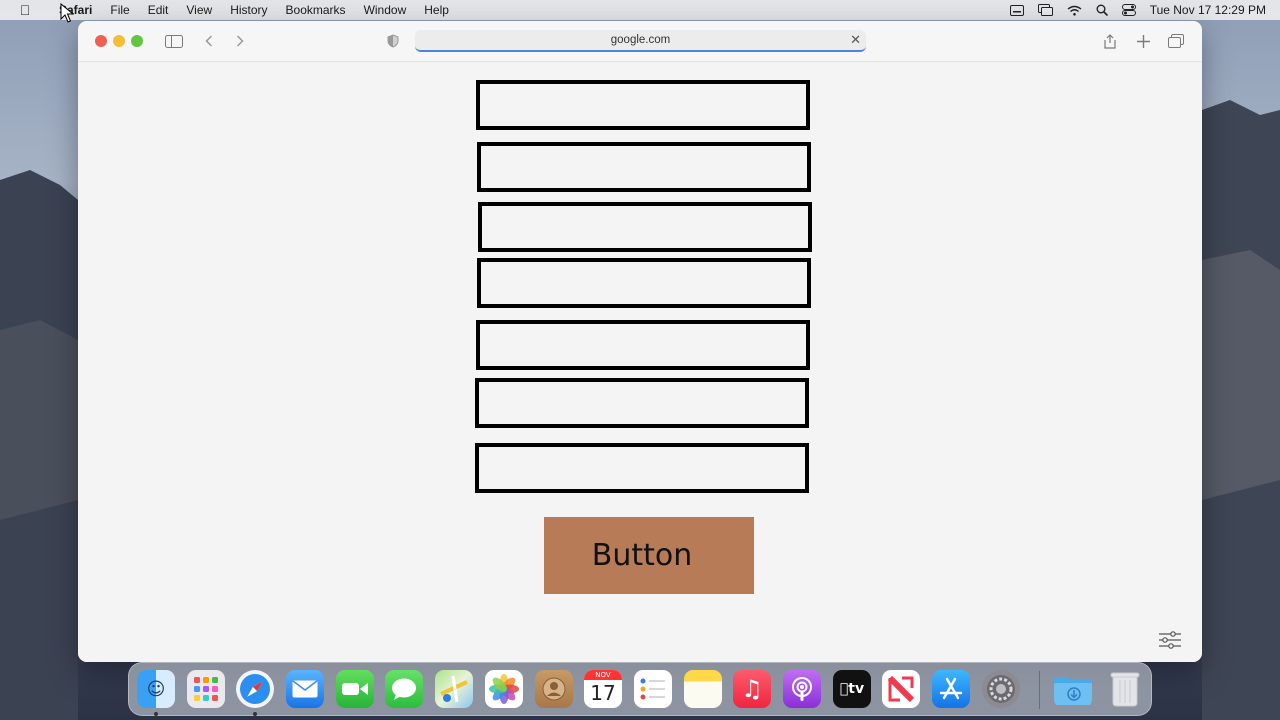 The height and width of the screenshot is (720, 1280). Describe the element at coordinates (119, 10) in the screenshot. I see `menu-file: File` at that location.